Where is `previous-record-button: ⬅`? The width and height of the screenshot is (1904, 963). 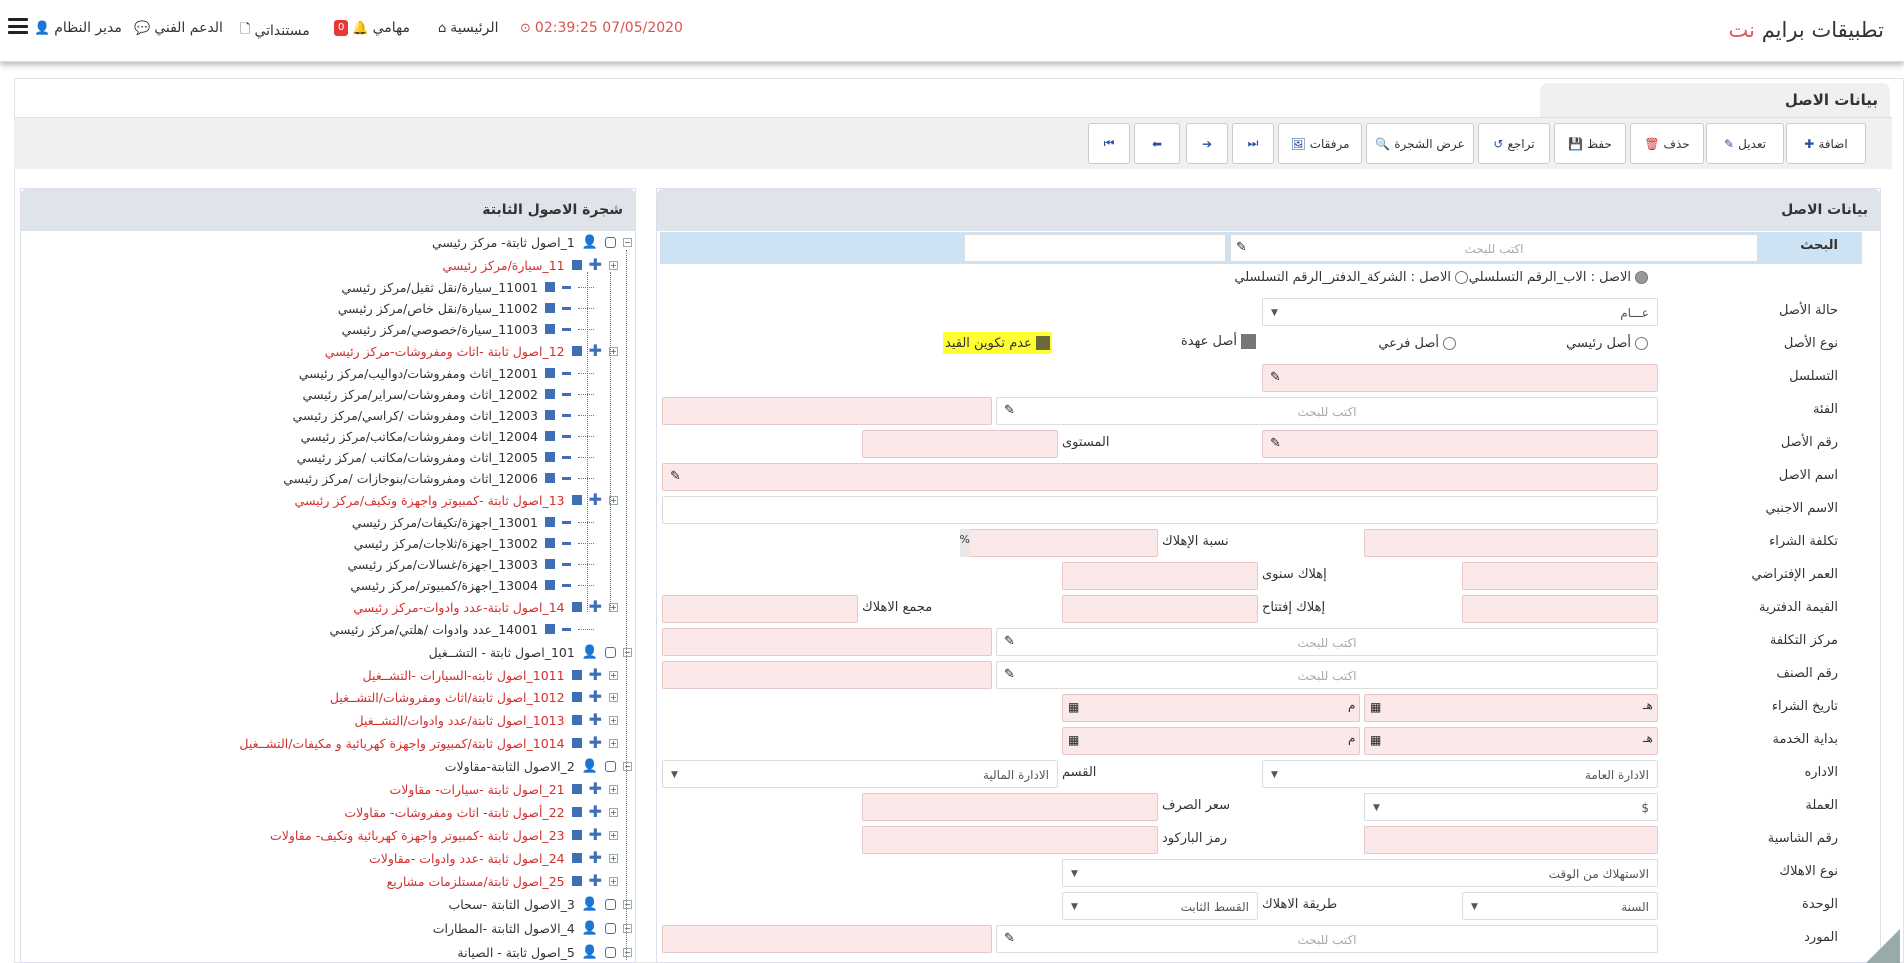
previous-record-button: ⬅ is located at coordinates (1157, 143).